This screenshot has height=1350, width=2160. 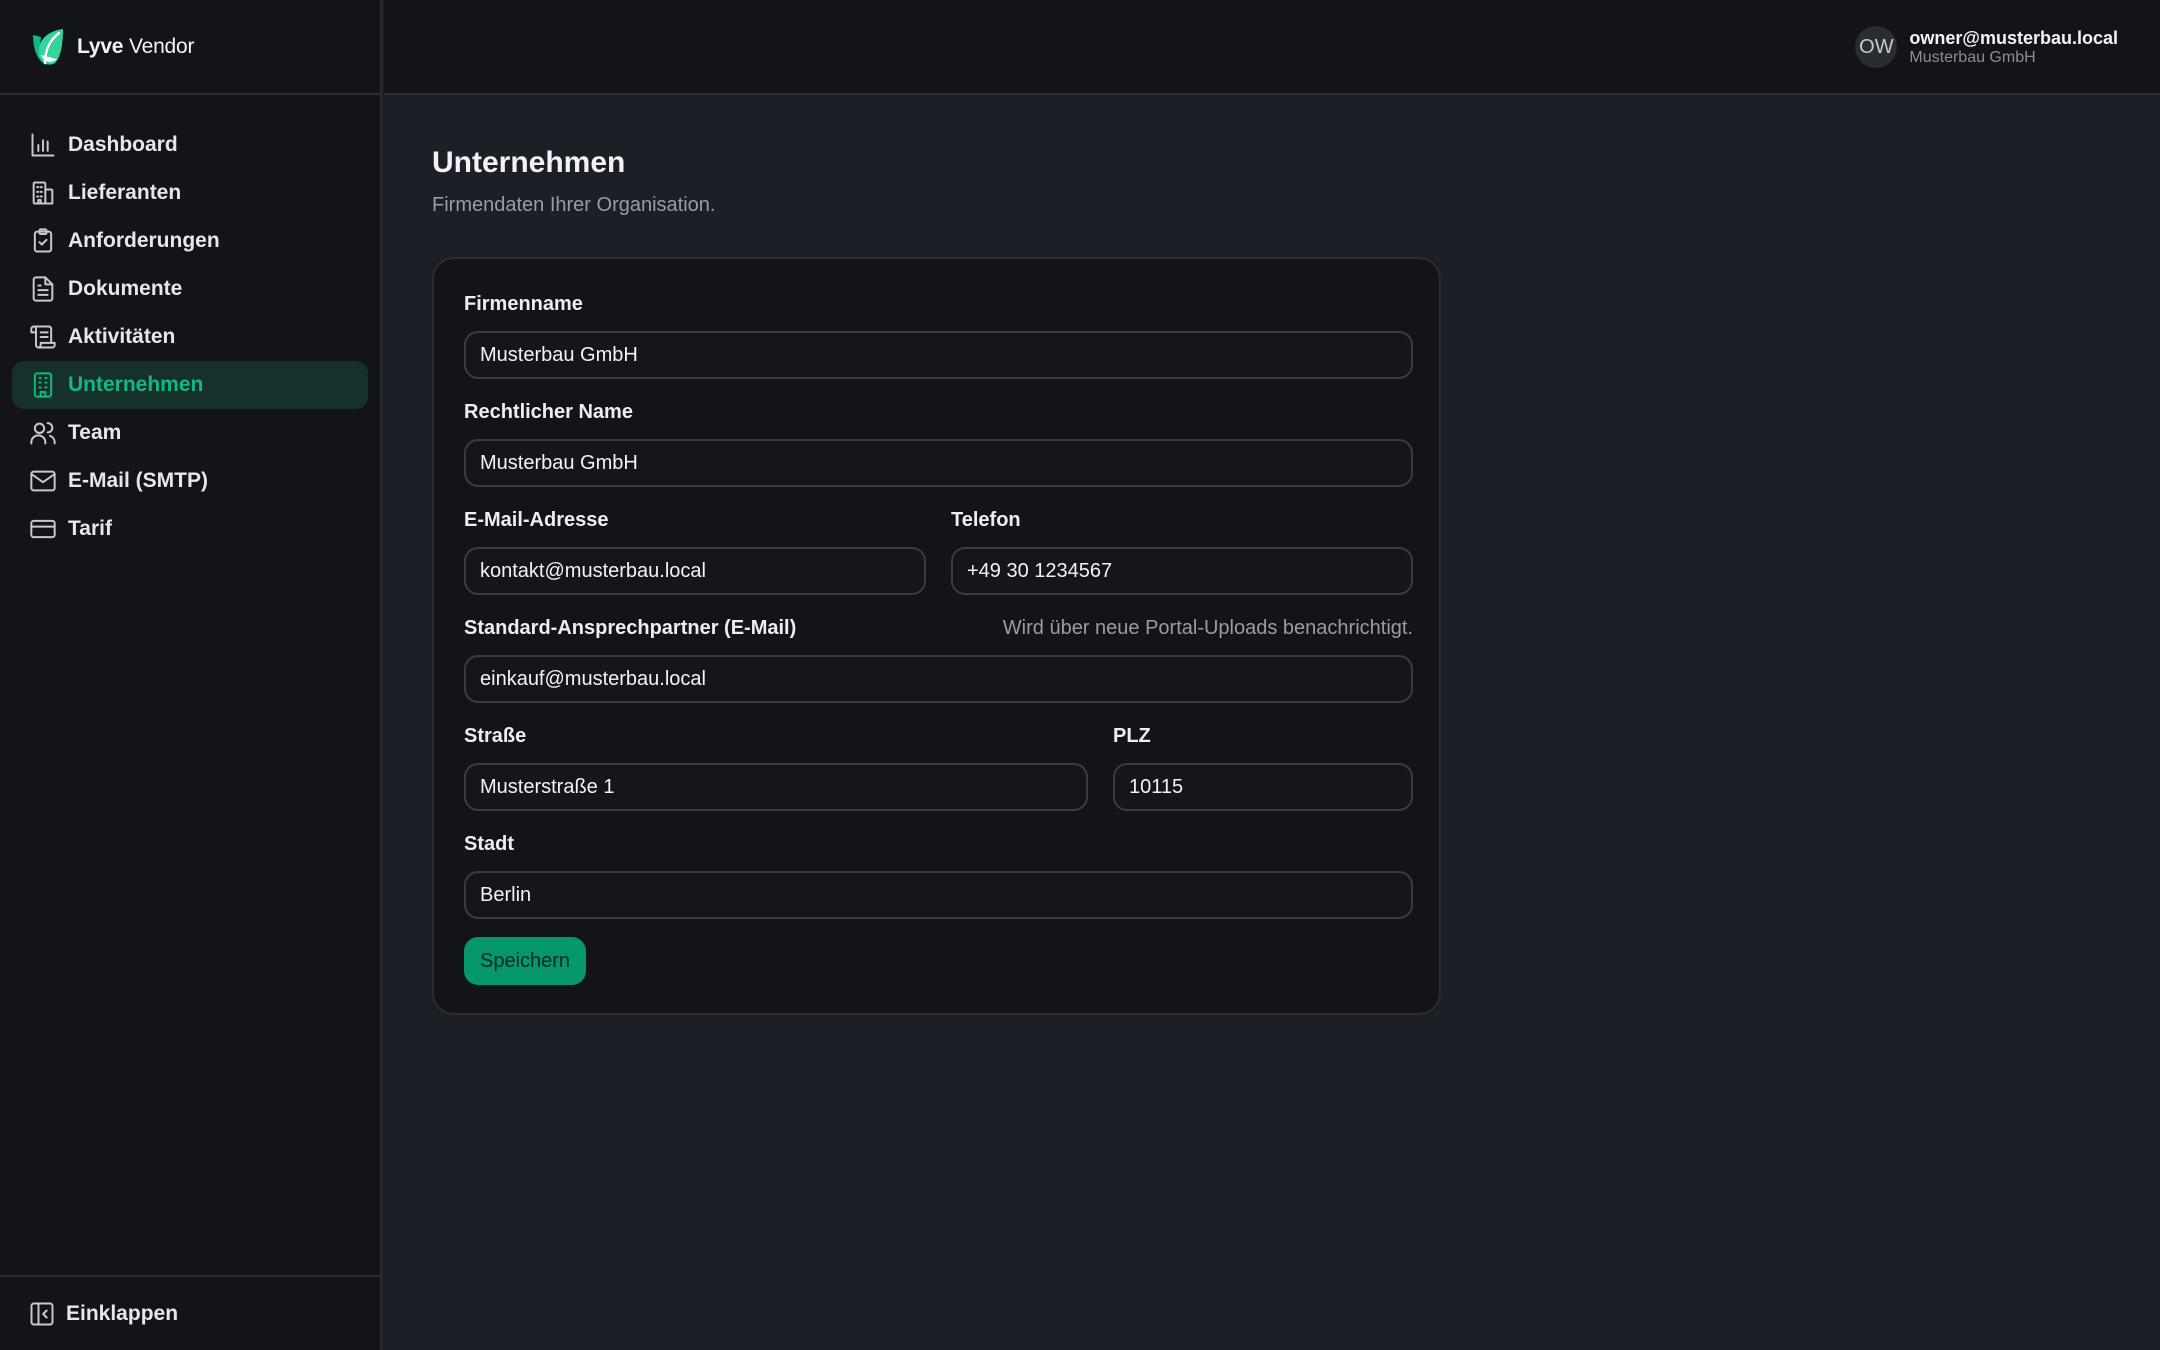 I want to click on user-menu: OW owner@musterbau.local Musterbau GmbH, so click(x=1986, y=47).